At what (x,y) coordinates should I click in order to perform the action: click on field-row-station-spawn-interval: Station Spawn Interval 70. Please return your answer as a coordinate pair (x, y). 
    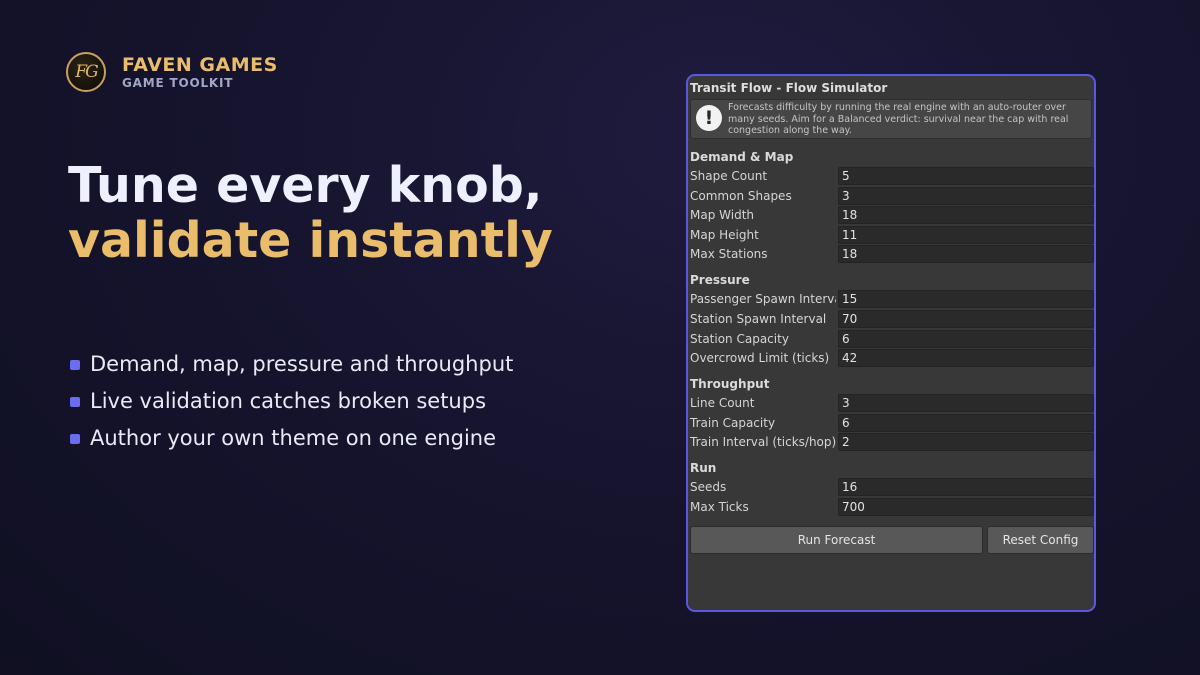
    Looking at the image, I should click on (892, 319).